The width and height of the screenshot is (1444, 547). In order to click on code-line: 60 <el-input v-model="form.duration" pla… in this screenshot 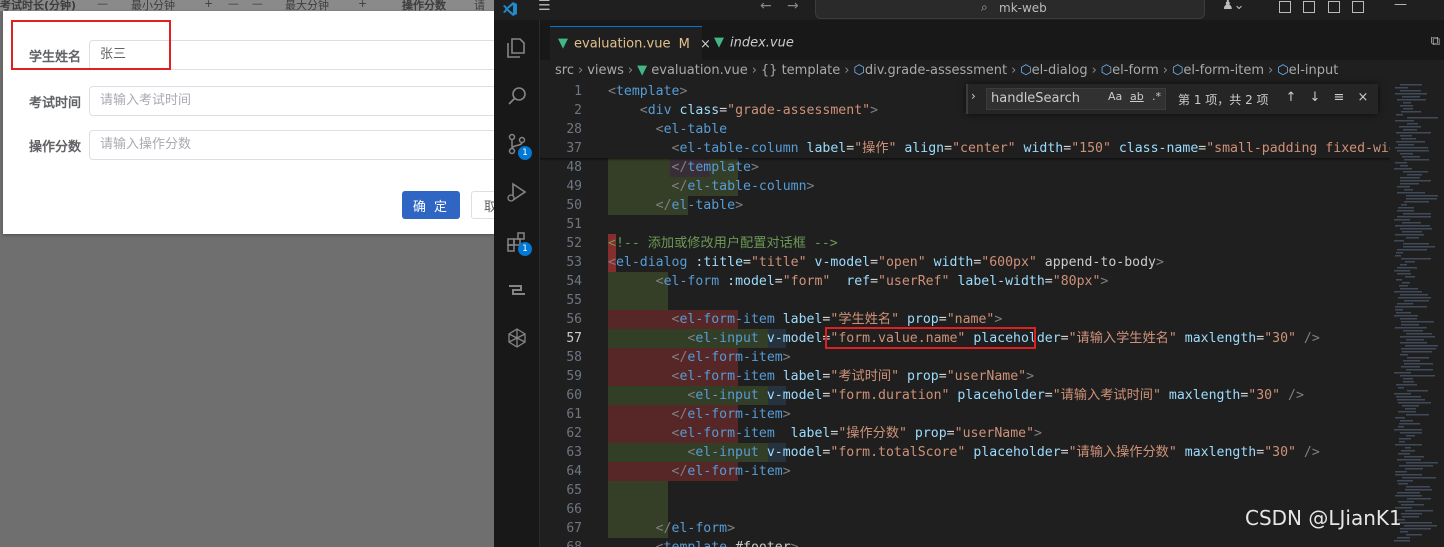, I will do `click(965, 395)`.